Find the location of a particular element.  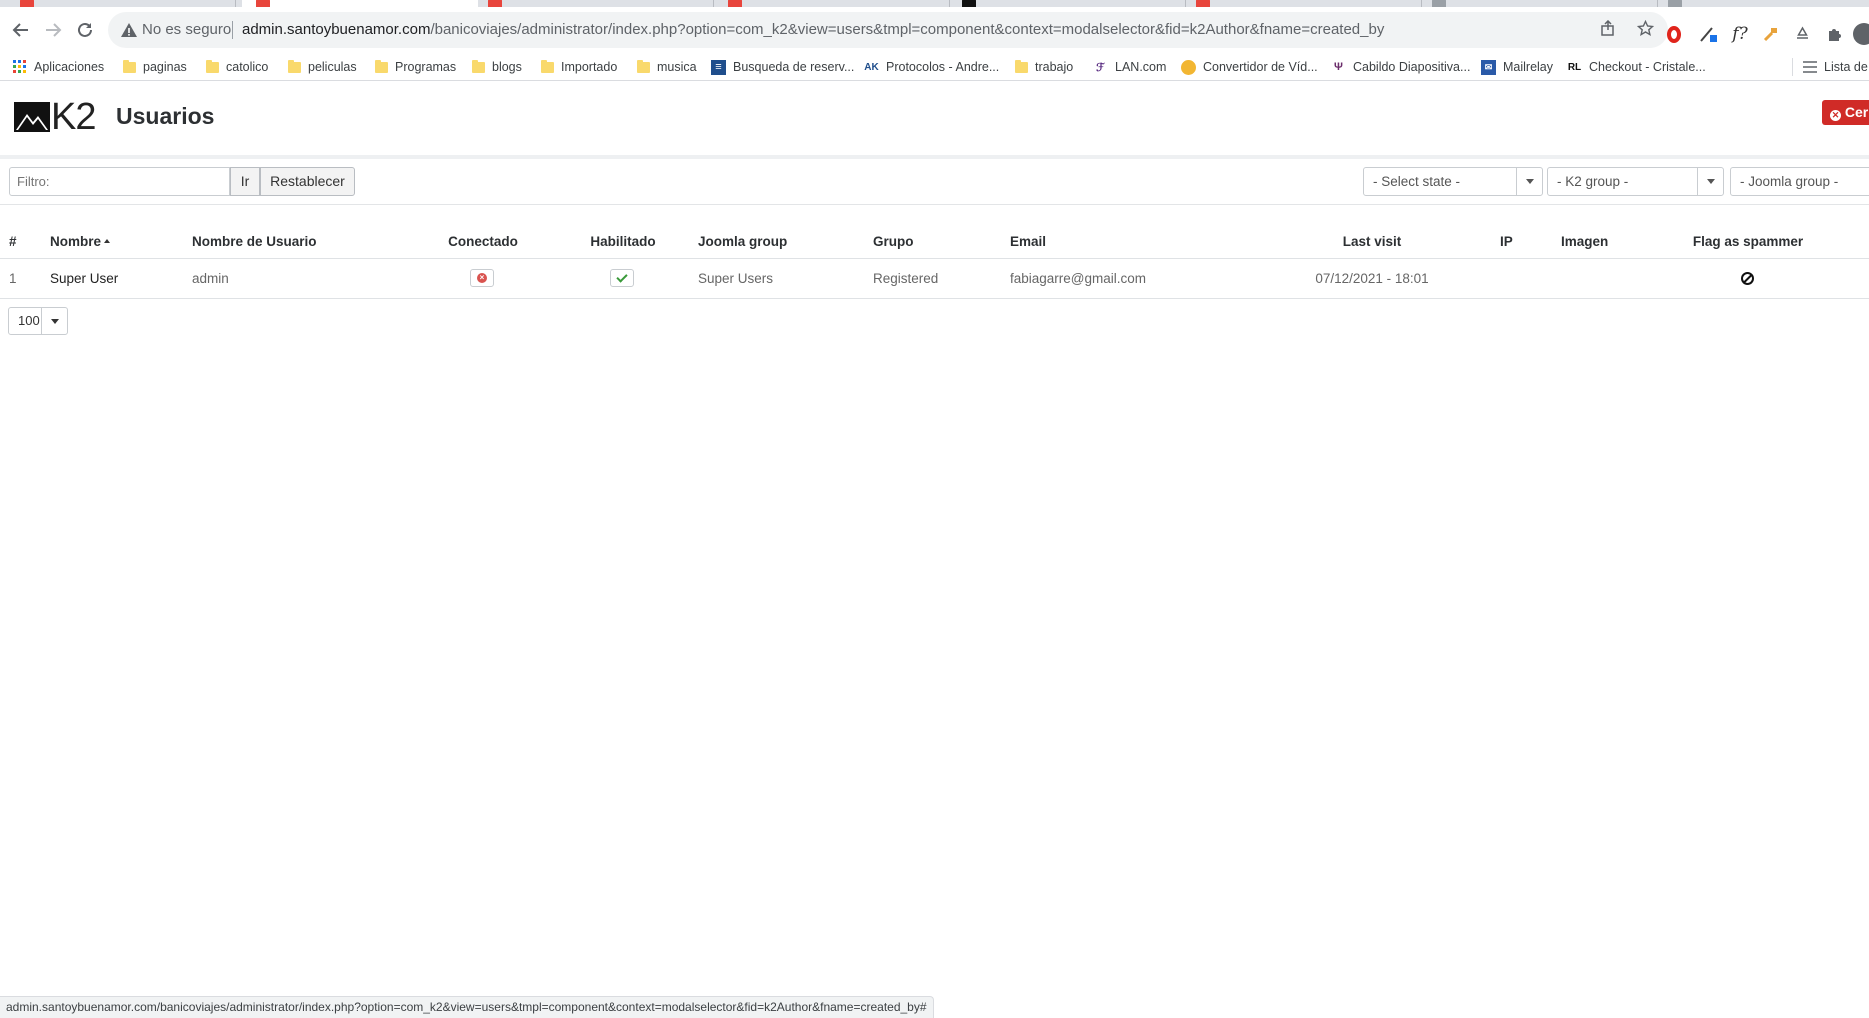

close-button: ✕ Cer is located at coordinates (1845, 112).